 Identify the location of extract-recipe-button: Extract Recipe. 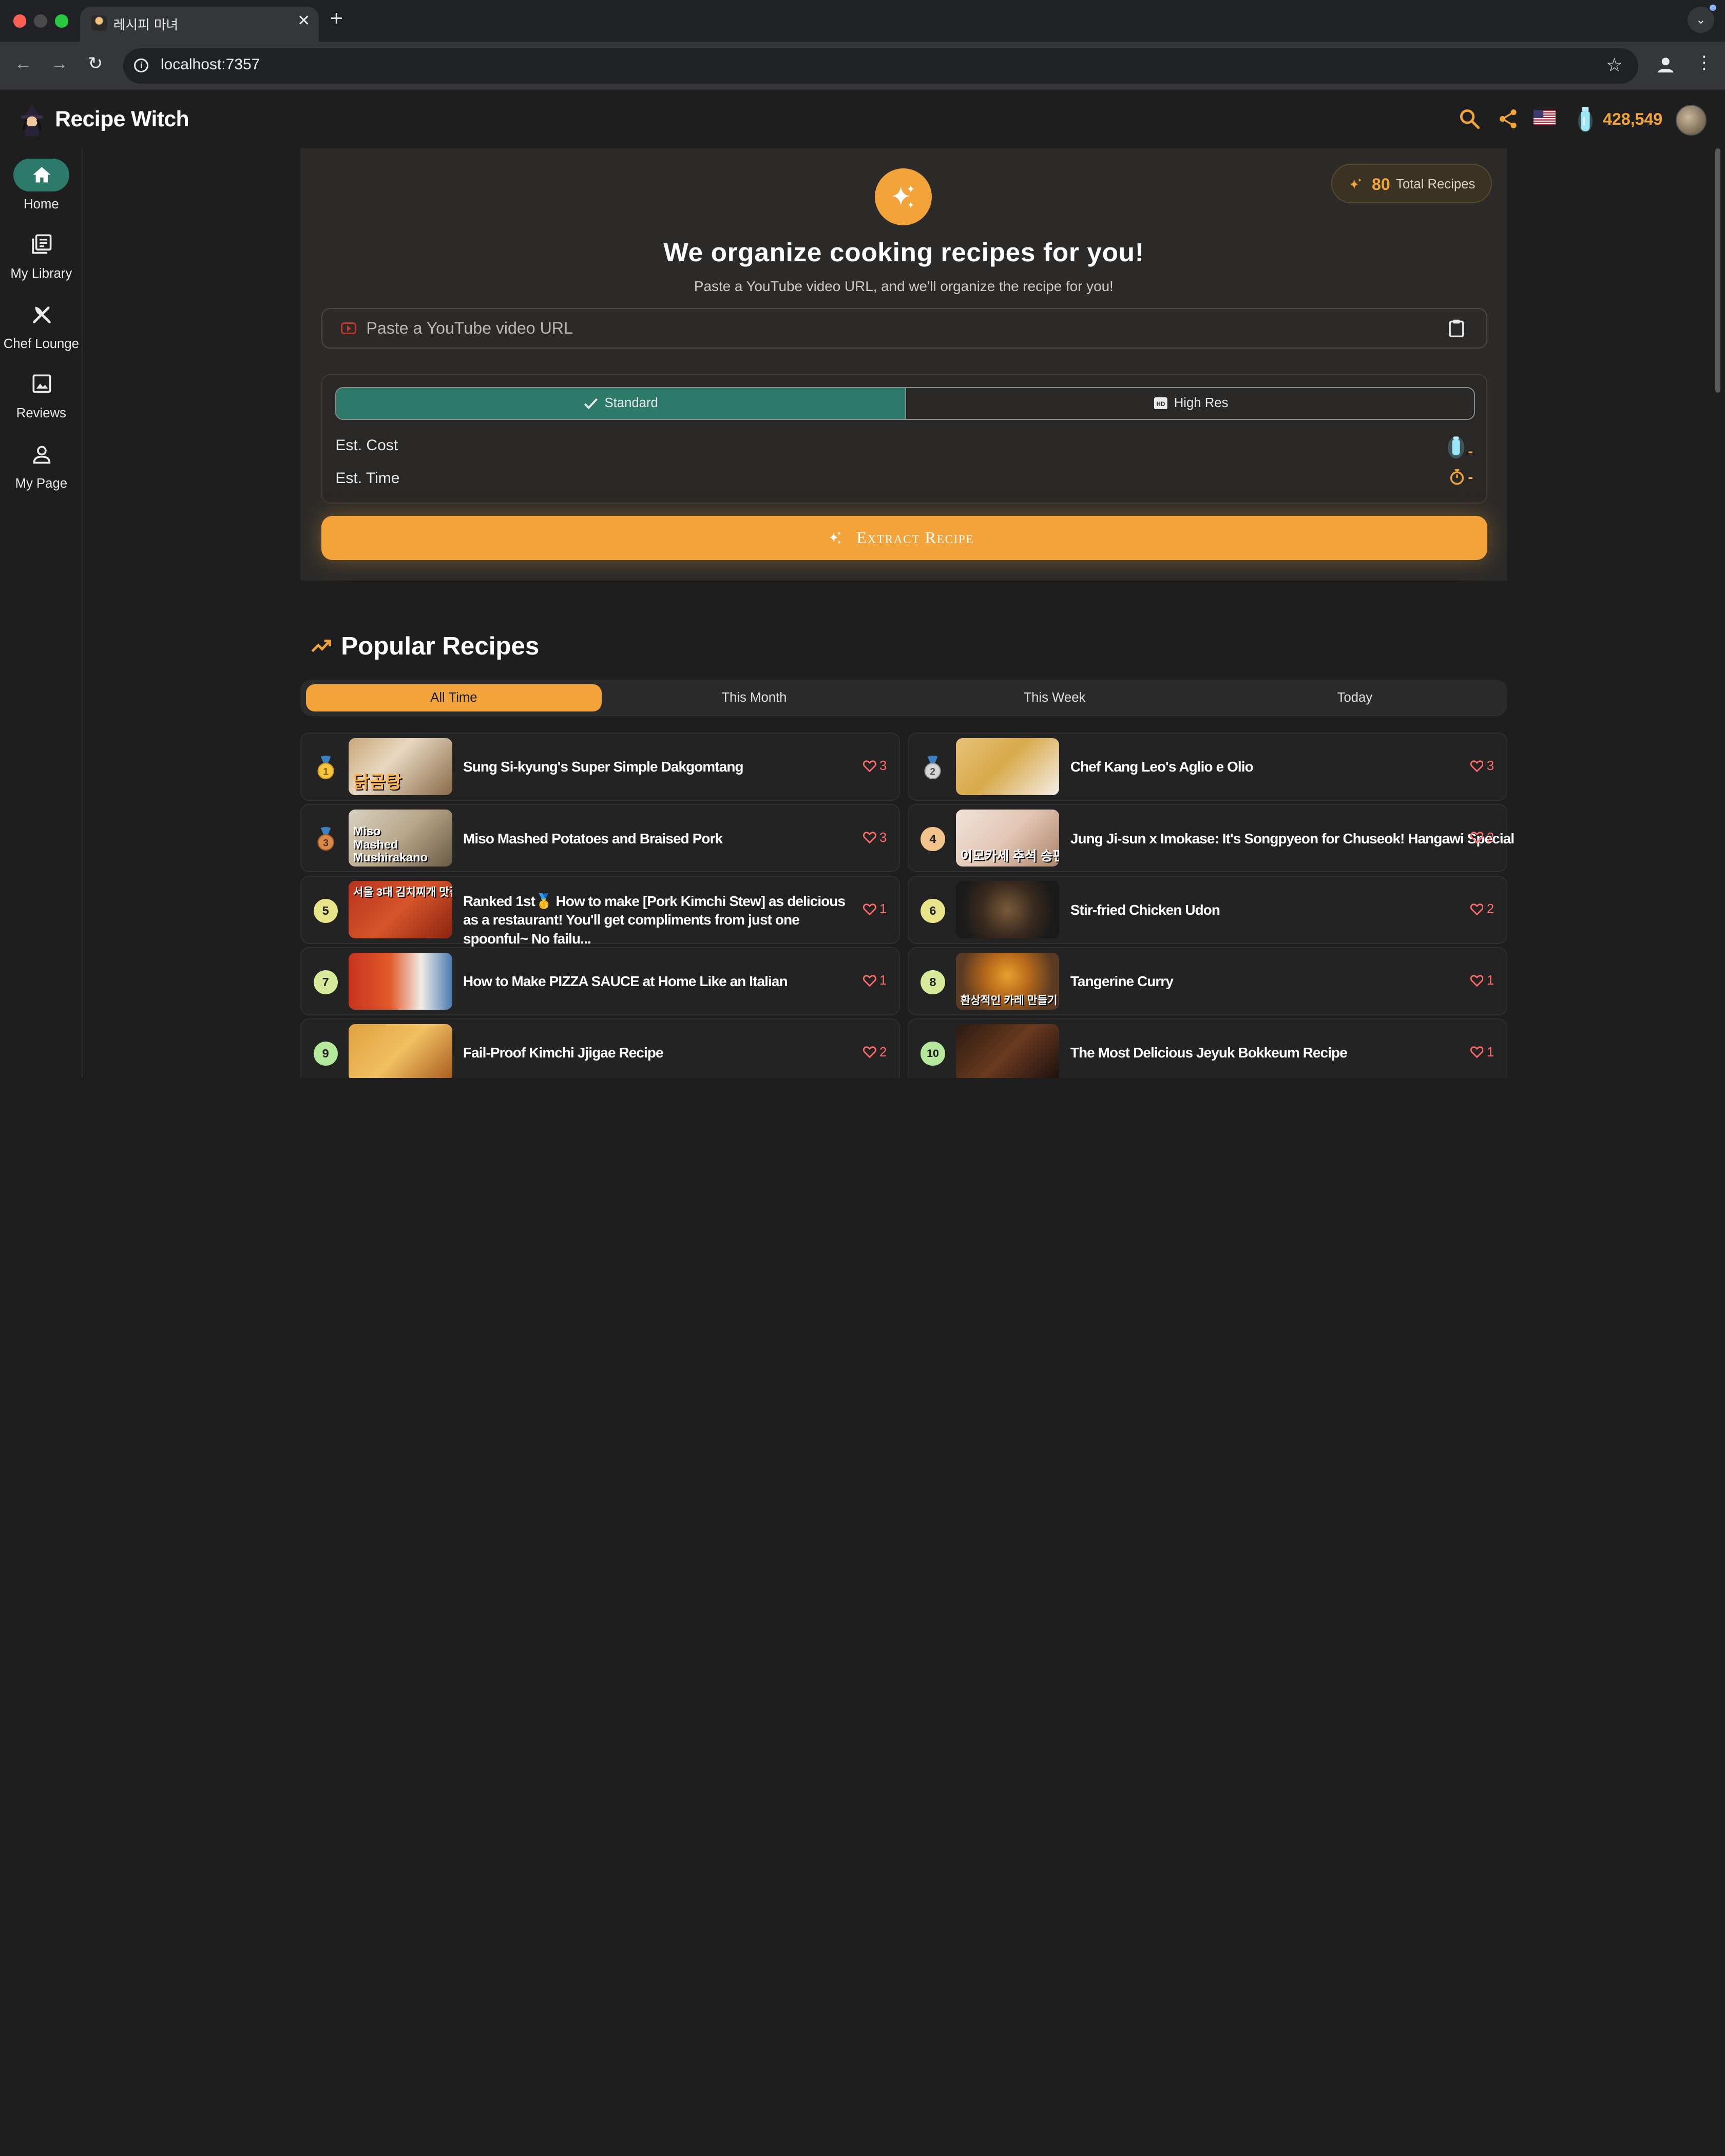
(904, 537).